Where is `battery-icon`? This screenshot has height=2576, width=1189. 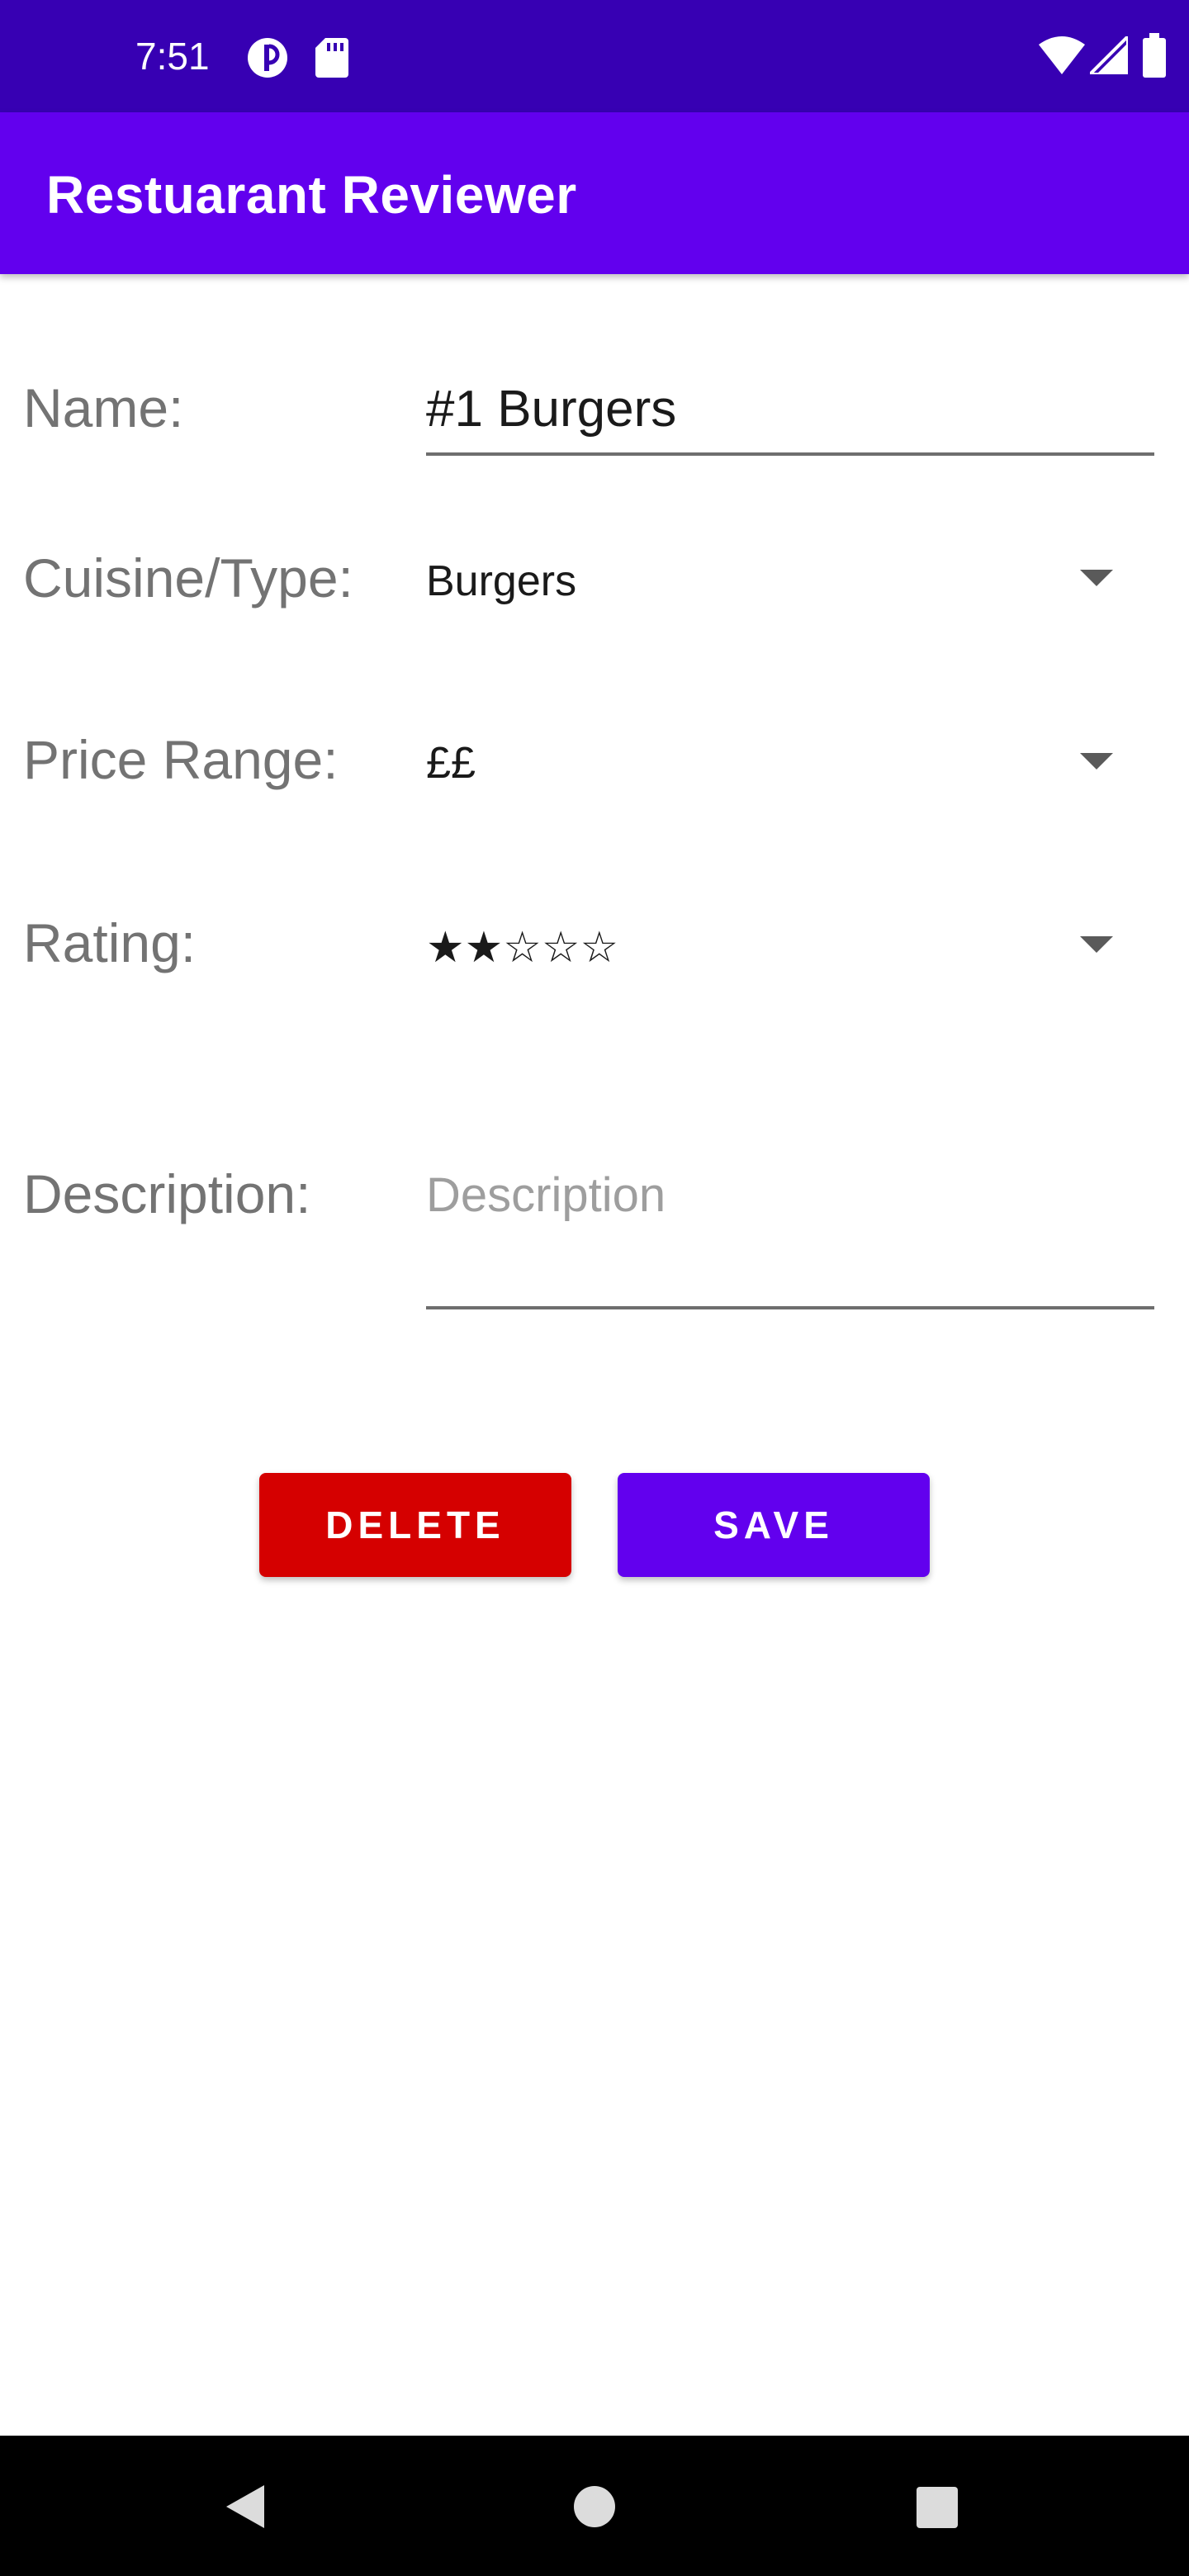 battery-icon is located at coordinates (1154, 57).